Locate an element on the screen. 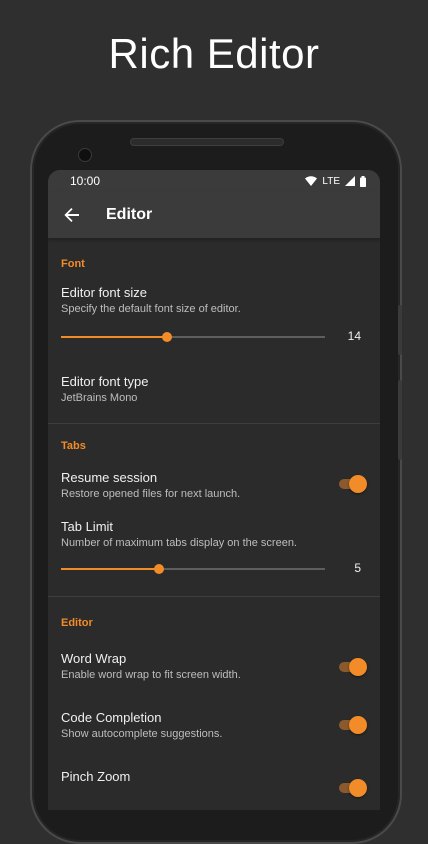 The width and height of the screenshot is (428, 844). pref-editor-font-type: Editor font type JetBrains Mono is located at coordinates (214, 385).